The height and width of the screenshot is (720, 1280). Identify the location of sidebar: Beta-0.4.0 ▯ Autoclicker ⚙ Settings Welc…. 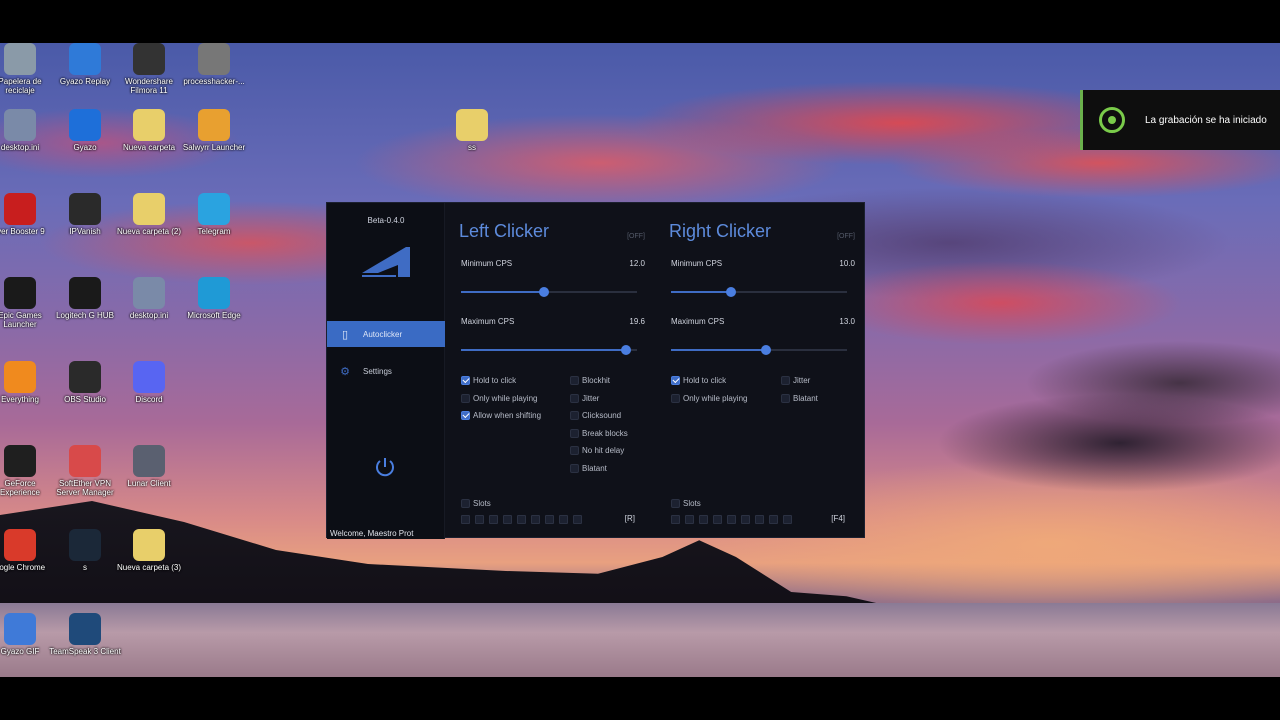
(386, 371).